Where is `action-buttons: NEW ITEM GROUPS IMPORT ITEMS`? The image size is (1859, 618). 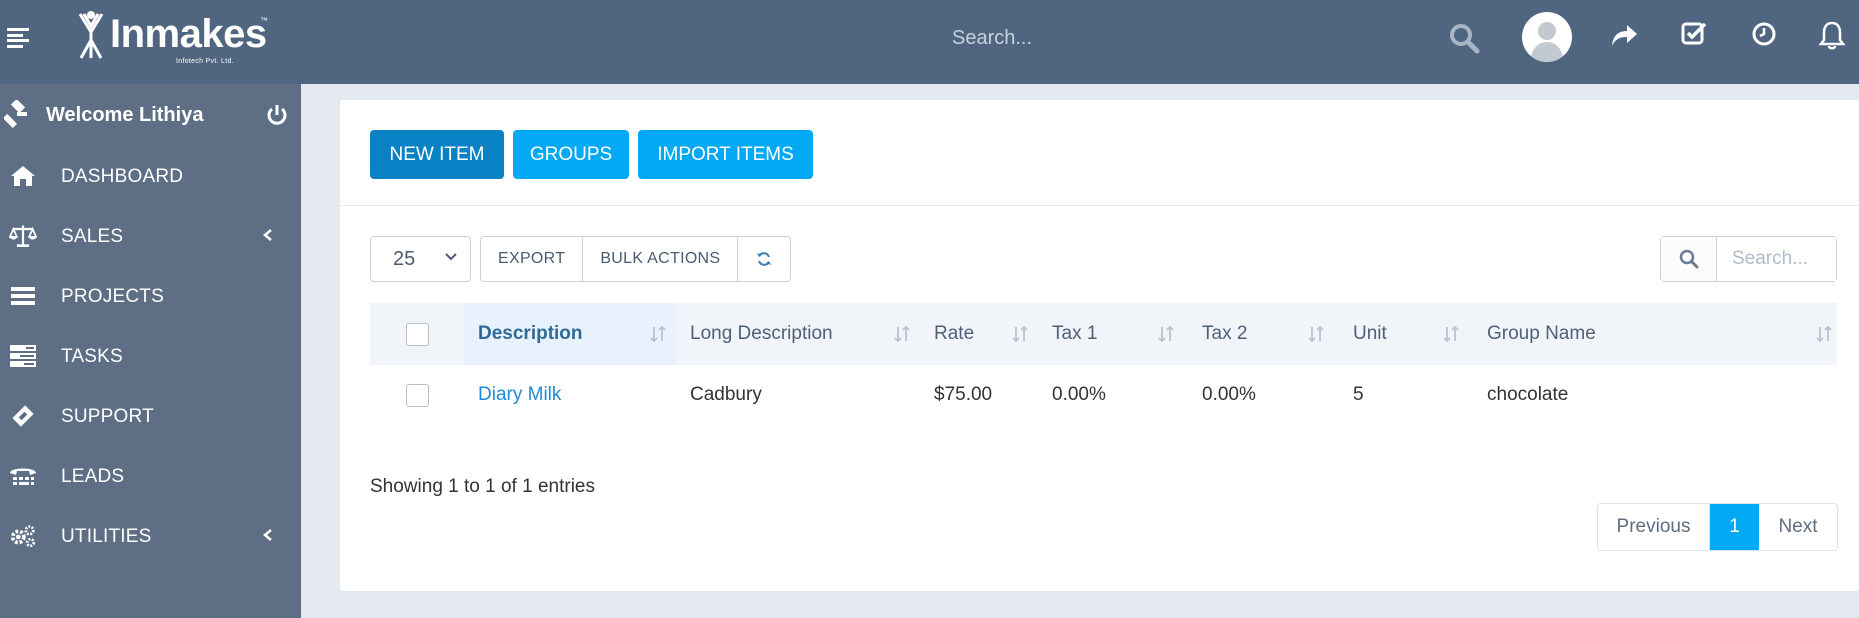 action-buttons: NEW ITEM GROUPS IMPORT ITEMS is located at coordinates (591, 154).